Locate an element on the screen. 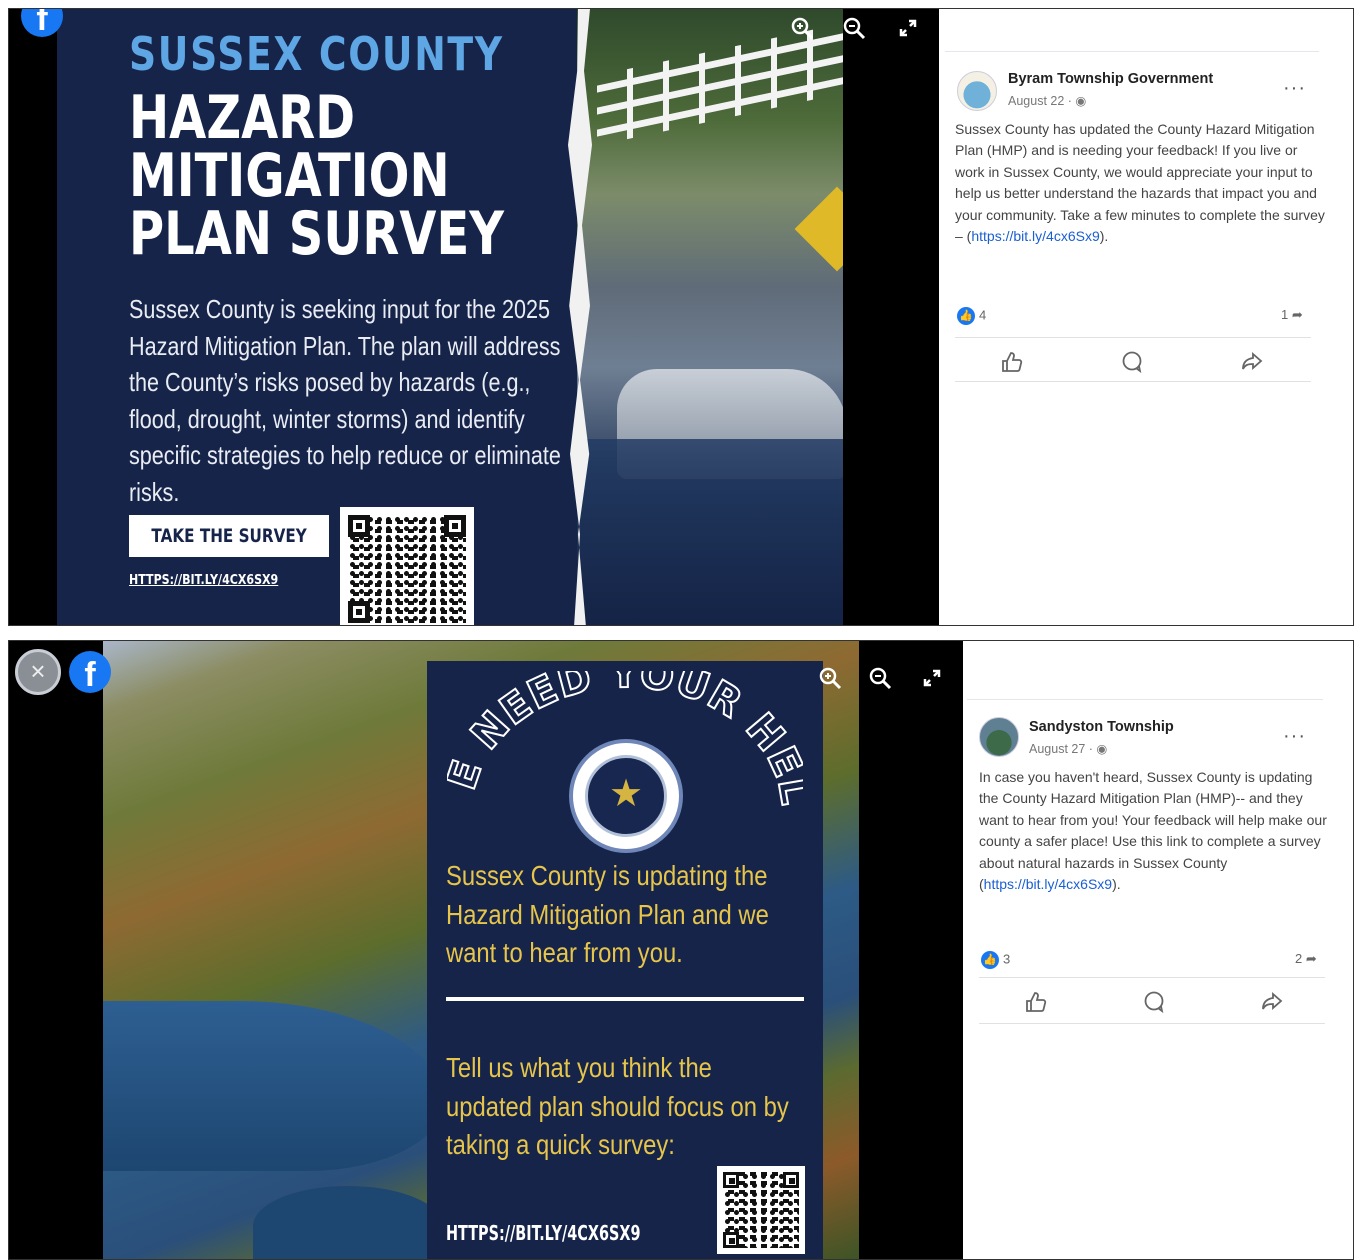 This screenshot has height=1260, width=1354. hidden-driveway-sign is located at coordinates (818, 229).